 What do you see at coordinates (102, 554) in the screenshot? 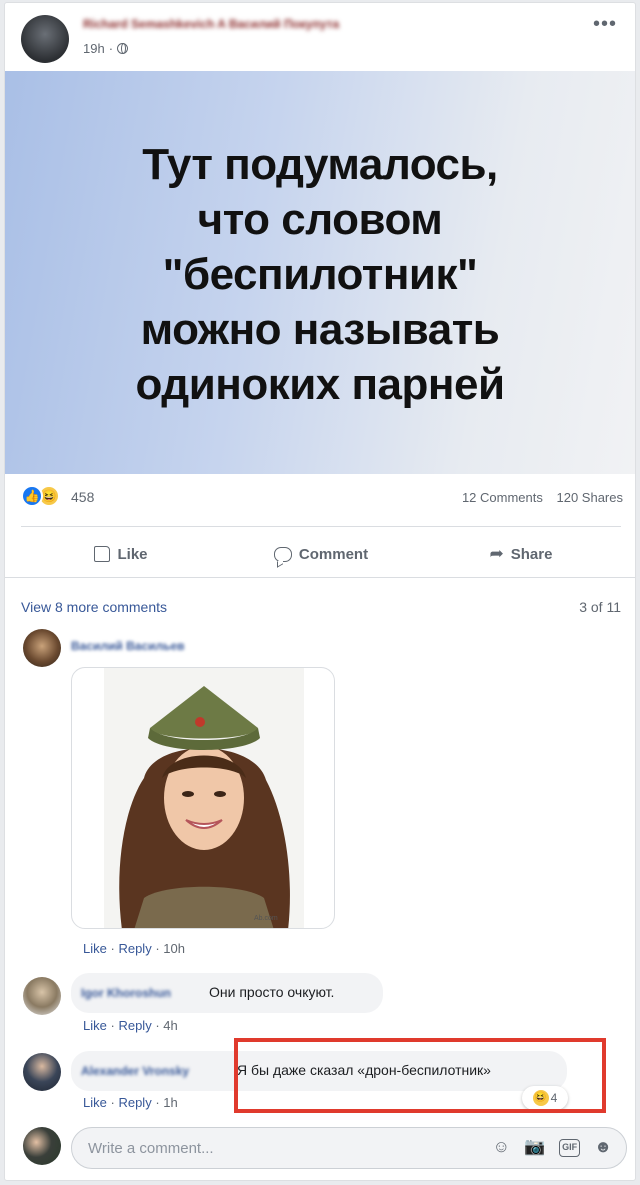
I see `thumbs-up-icon` at bounding box center [102, 554].